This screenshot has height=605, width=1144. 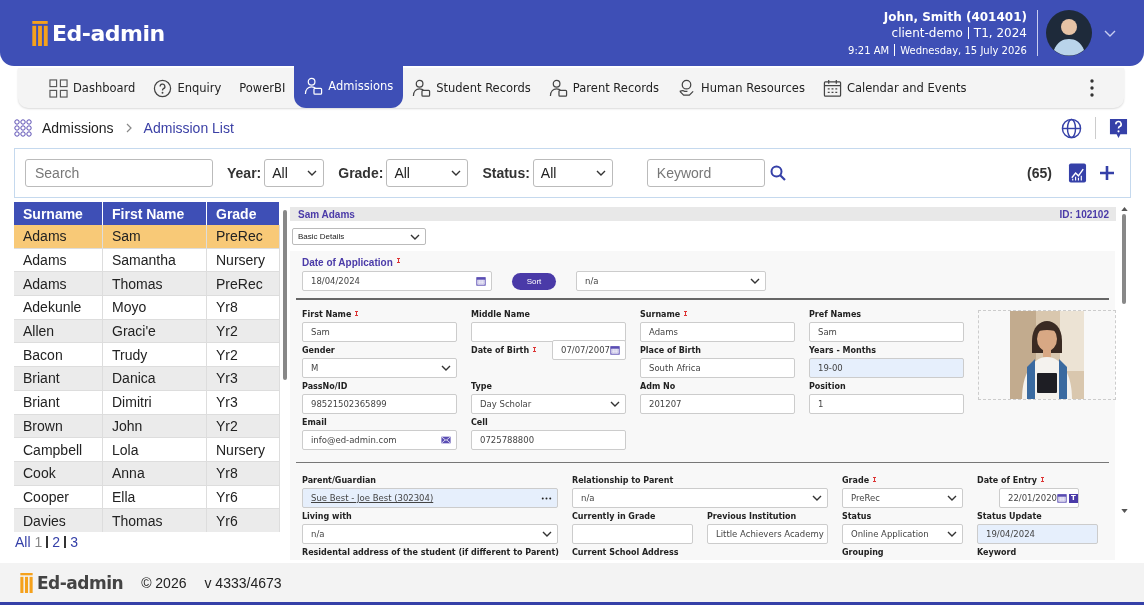 What do you see at coordinates (147, 331) in the screenshot?
I see `table-row: Allen Graci'e Yr2` at bounding box center [147, 331].